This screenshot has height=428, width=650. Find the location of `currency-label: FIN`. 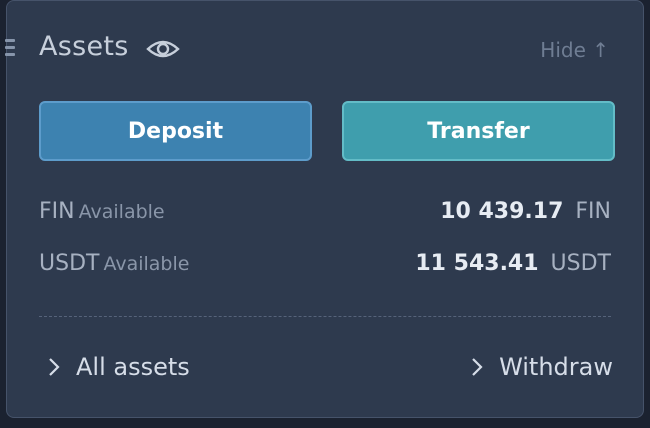

currency-label: FIN is located at coordinates (57, 211).